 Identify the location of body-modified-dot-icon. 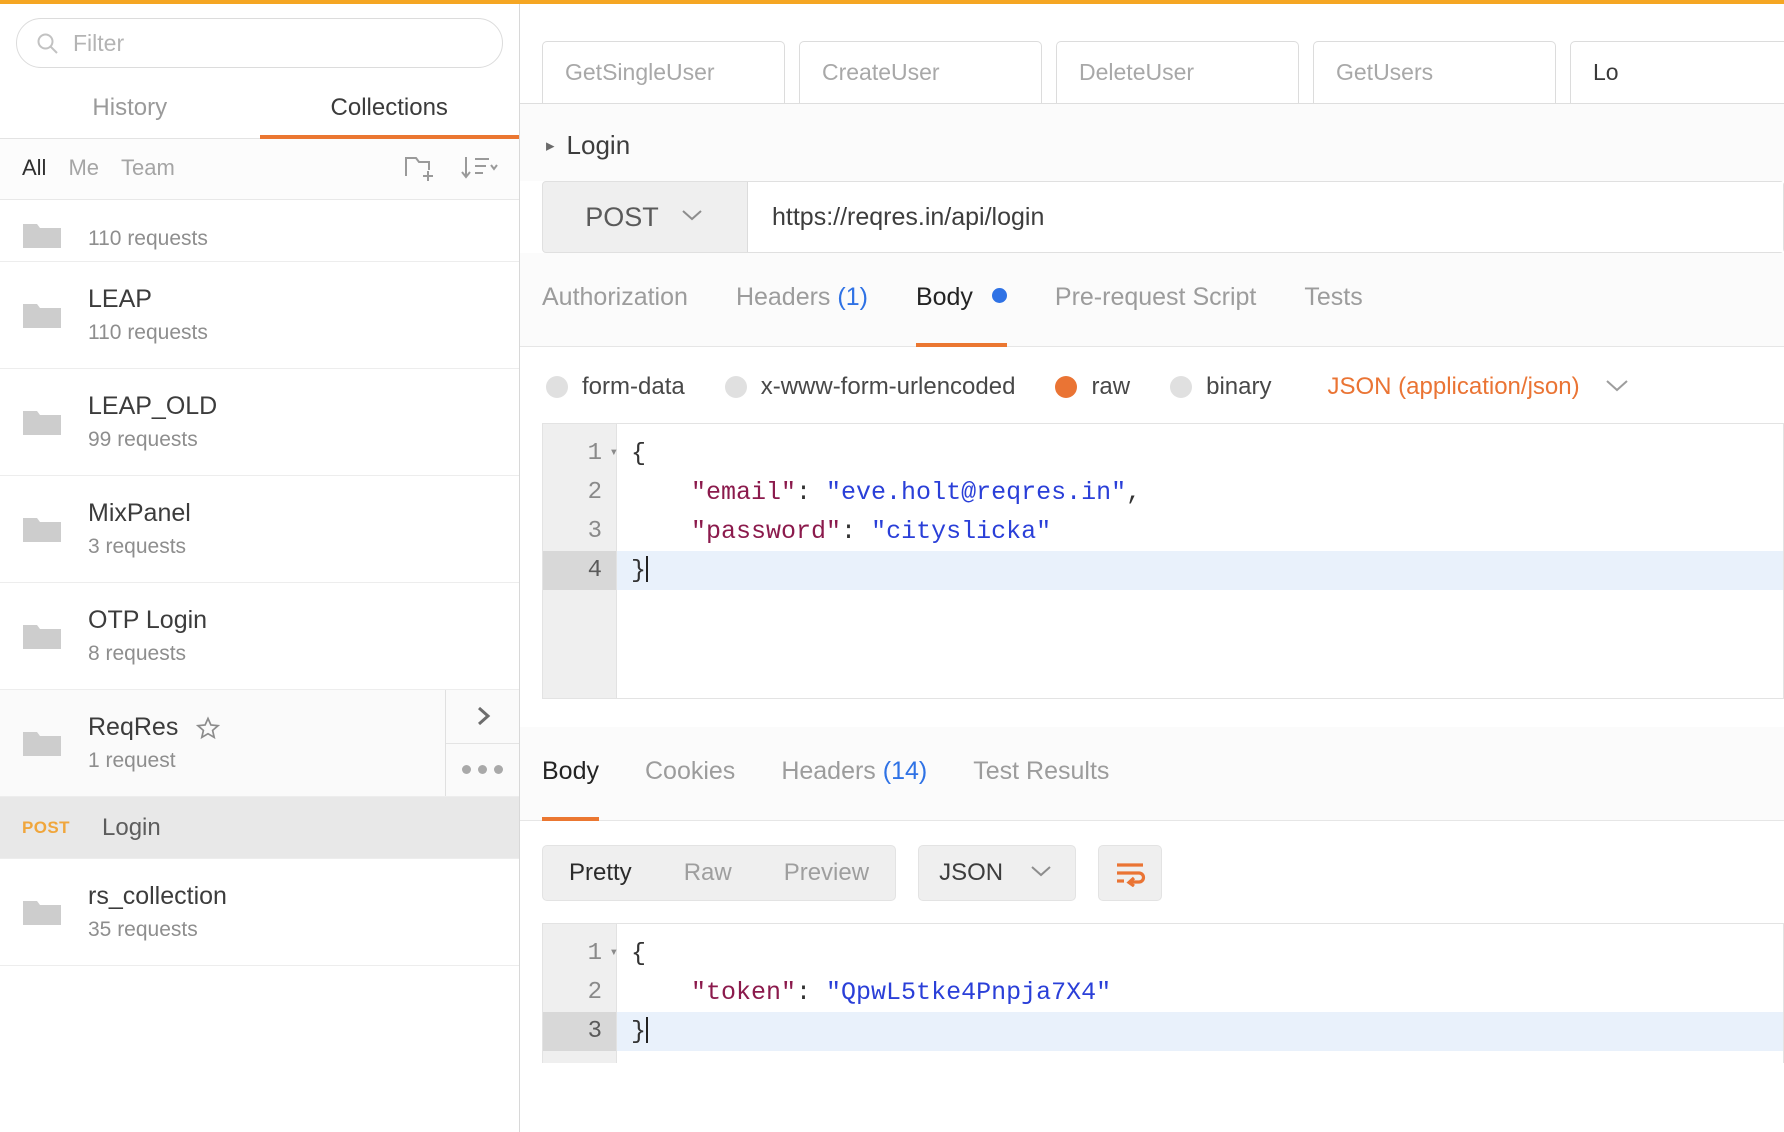
(999, 295).